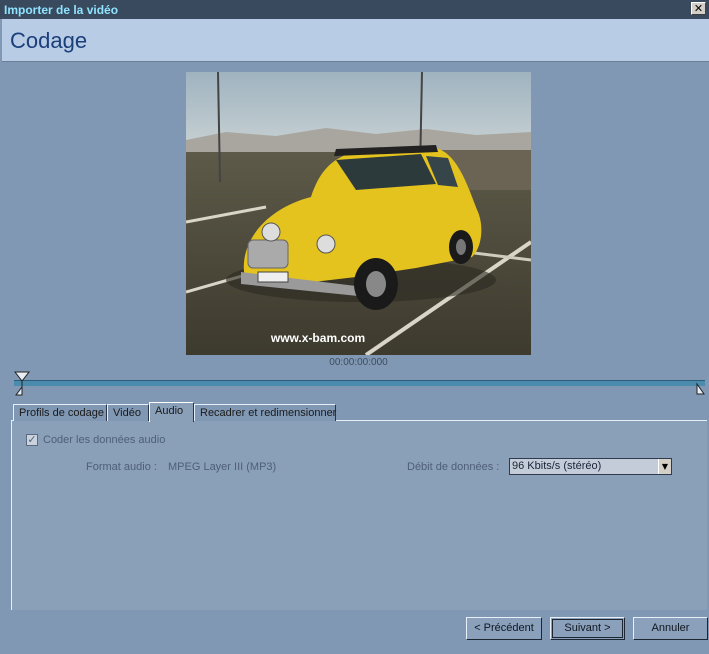  What do you see at coordinates (557, 466) in the screenshot?
I see `bitrate-selected-value: 96 Kbits/s (stéréo)` at bounding box center [557, 466].